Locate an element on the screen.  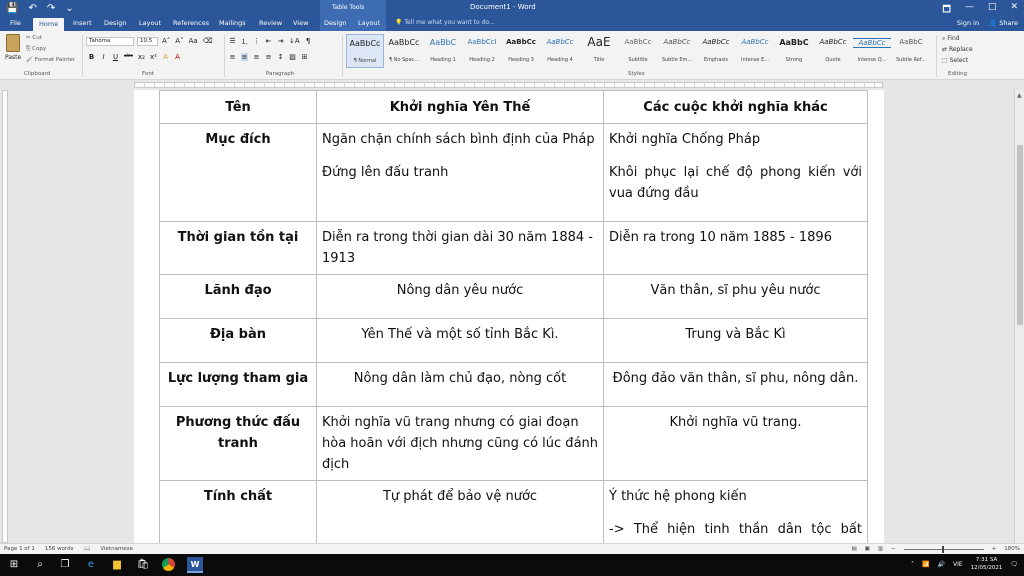
tab-view: View is located at coordinates (300, 23).